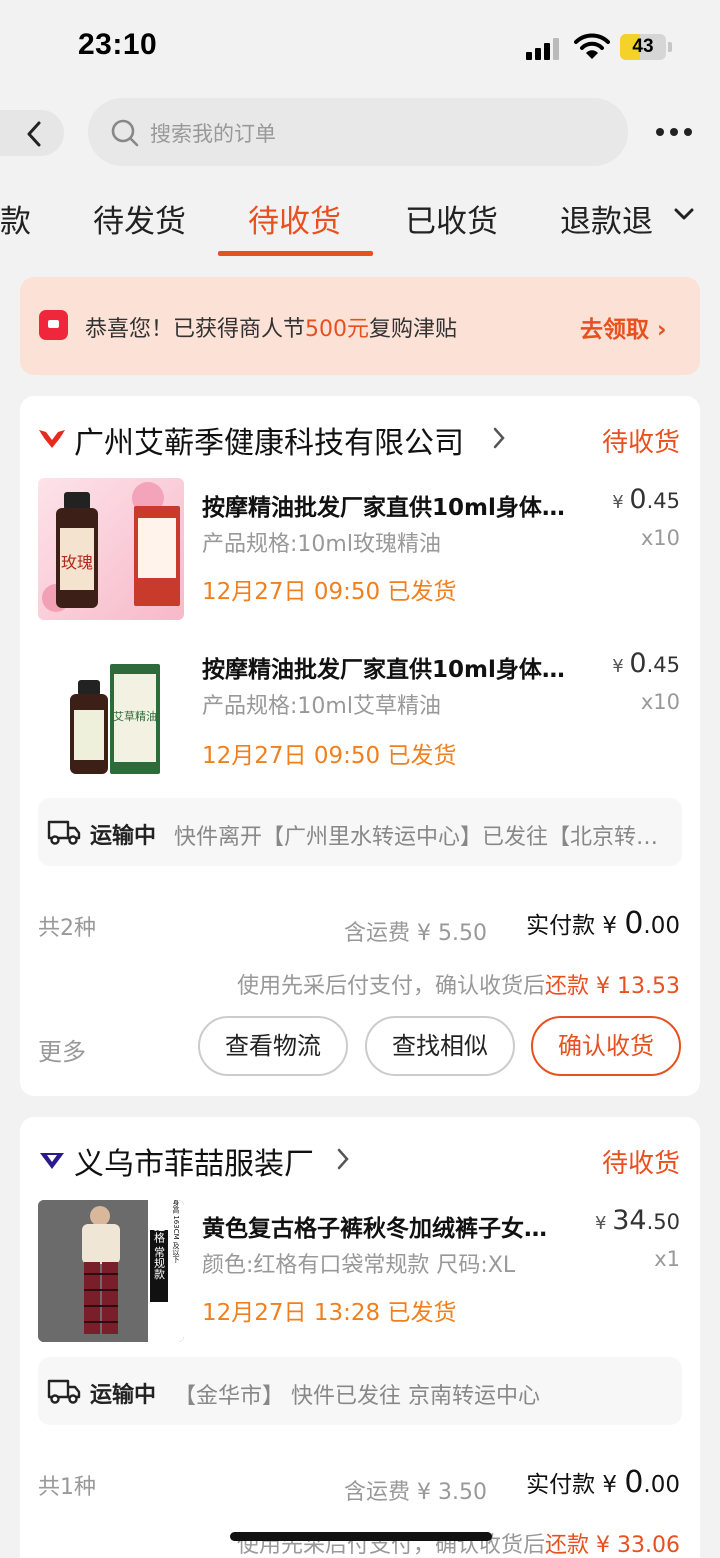 The width and height of the screenshot is (720, 1558). Describe the element at coordinates (118, 44) in the screenshot. I see `status-time: 23:10` at that location.